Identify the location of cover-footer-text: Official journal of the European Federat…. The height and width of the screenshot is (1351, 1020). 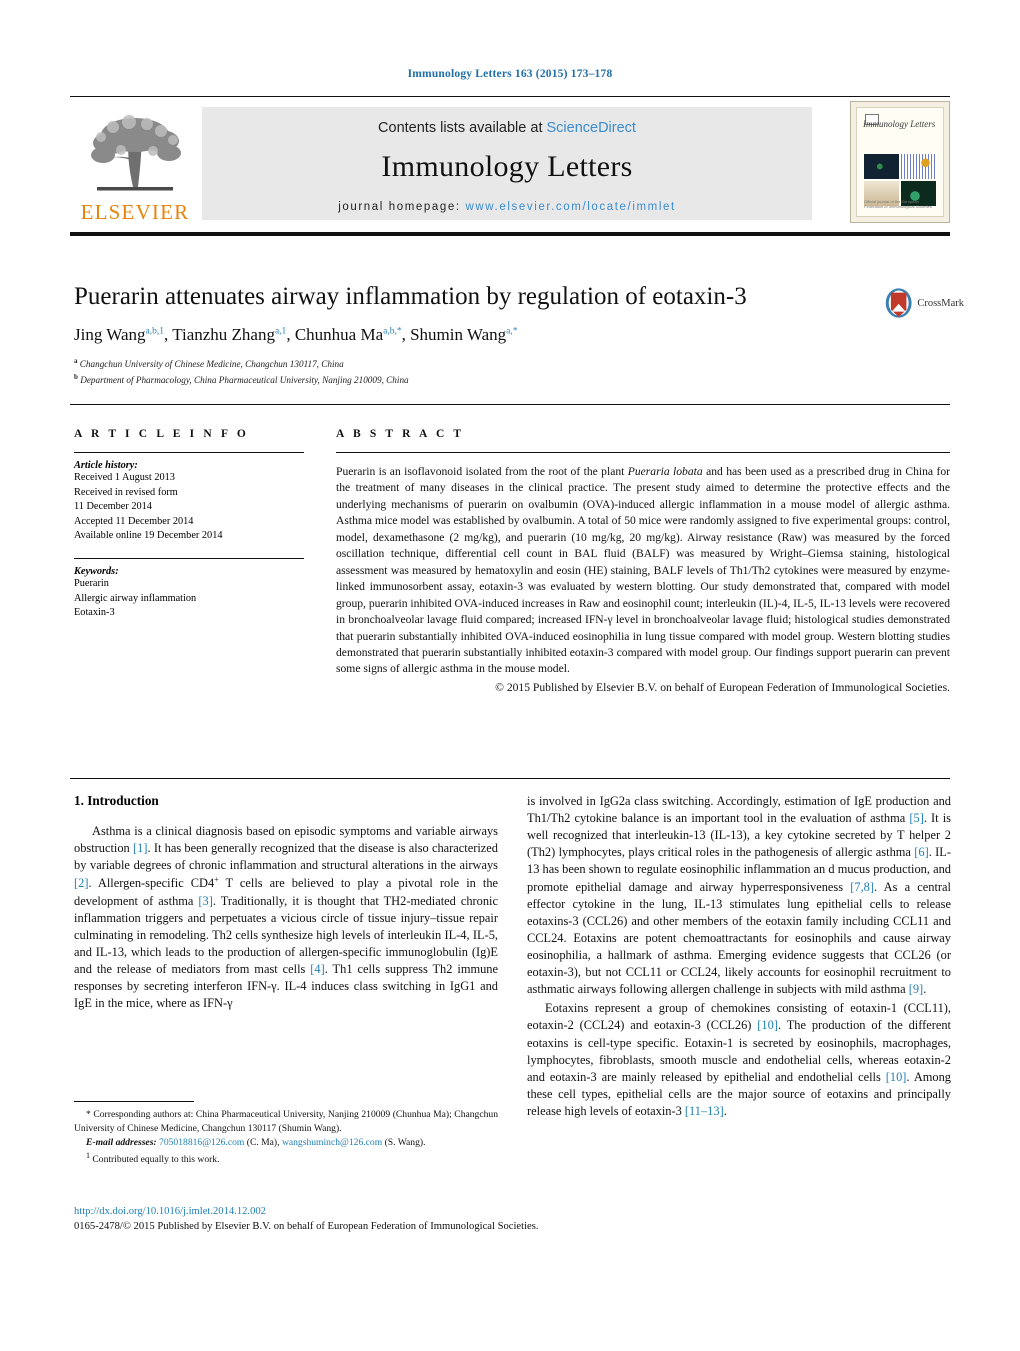
(898, 204).